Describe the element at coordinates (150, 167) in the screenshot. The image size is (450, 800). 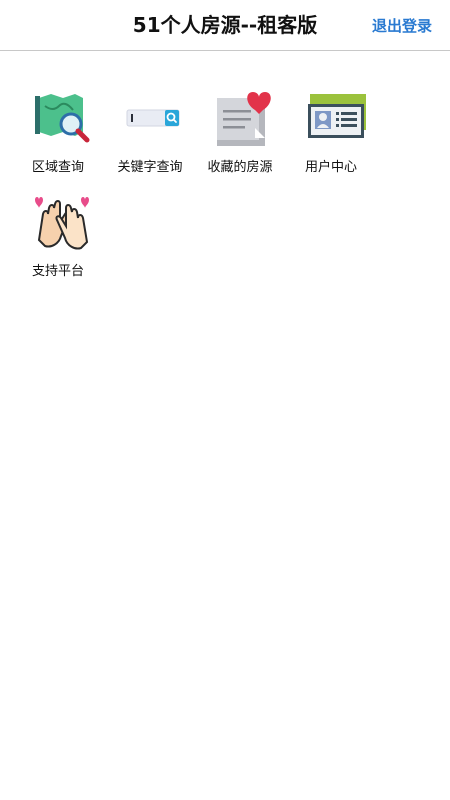
I see `menu-item-label: 关键字查询` at that location.